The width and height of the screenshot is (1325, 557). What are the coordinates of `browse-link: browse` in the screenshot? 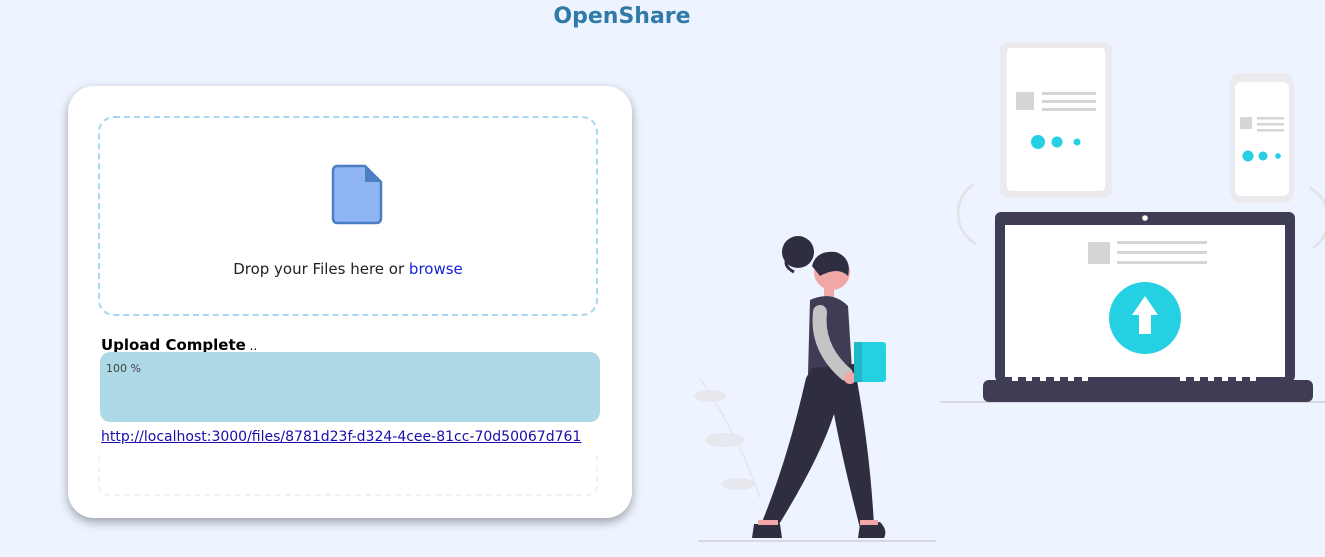 It's located at (436, 269).